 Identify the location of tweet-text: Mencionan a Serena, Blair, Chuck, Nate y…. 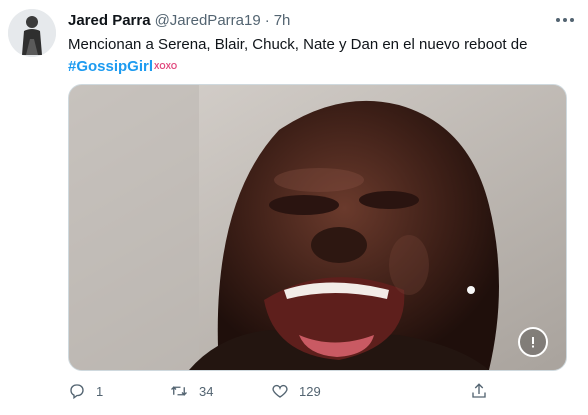
(320, 56).